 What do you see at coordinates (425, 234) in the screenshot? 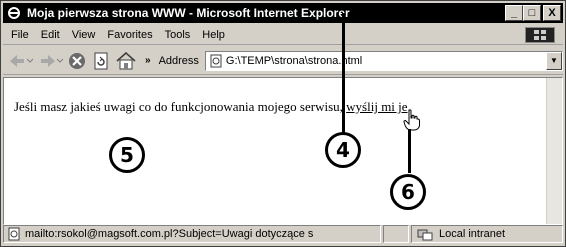
I see `intranet-zone-icon` at bounding box center [425, 234].